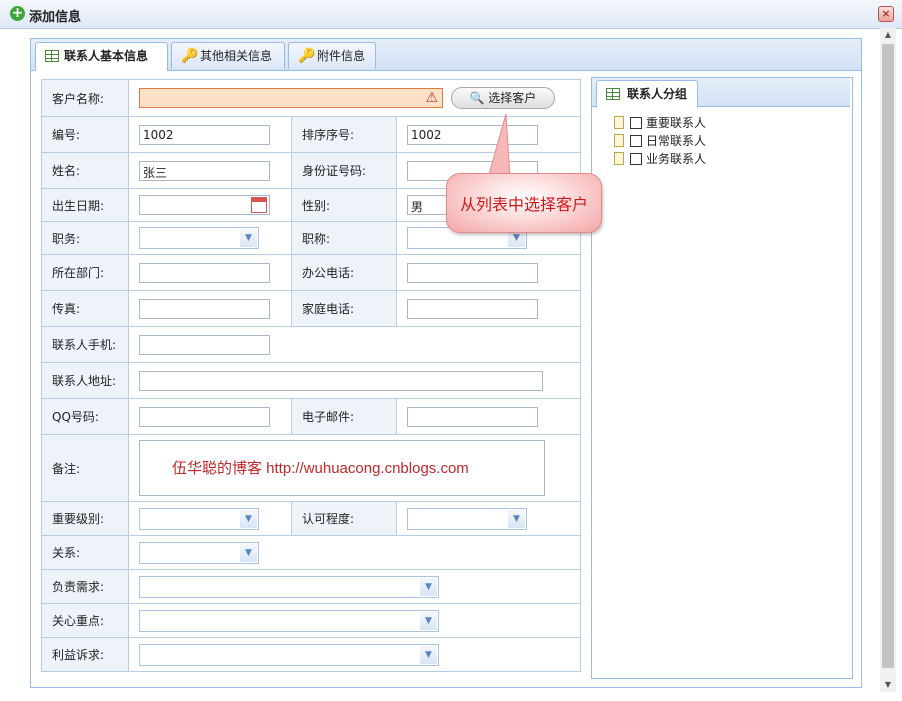  Describe the element at coordinates (472, 272) in the screenshot. I see `office-phone-input` at that location.